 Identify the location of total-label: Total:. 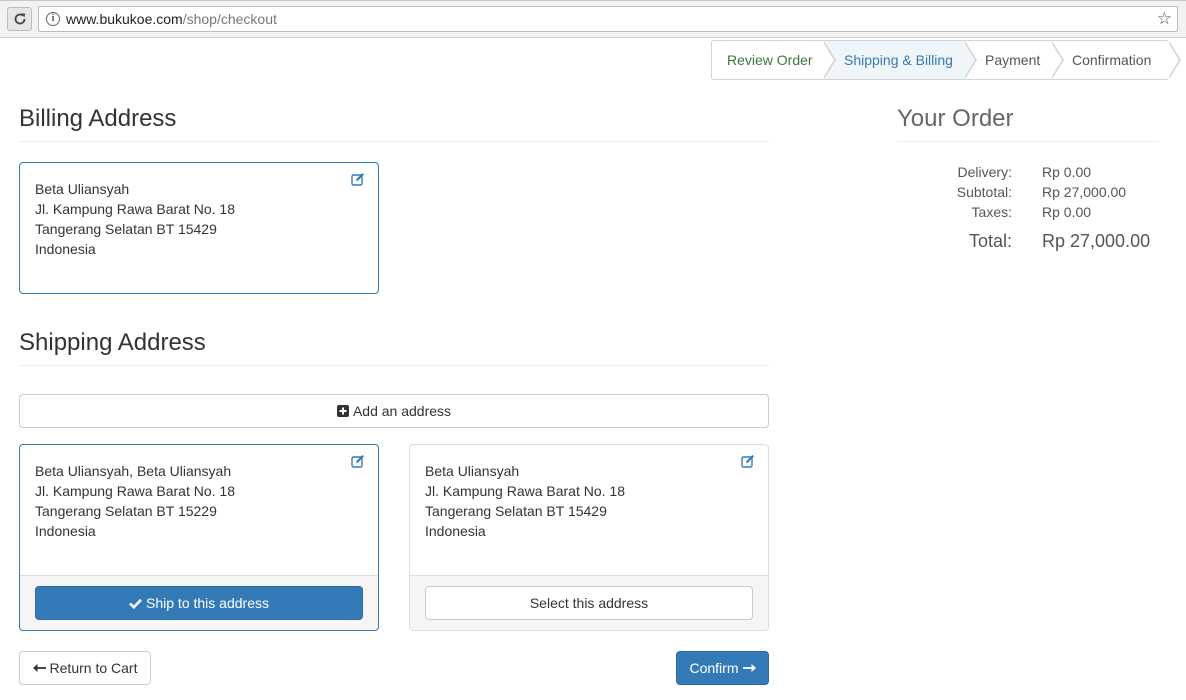
(990, 241).